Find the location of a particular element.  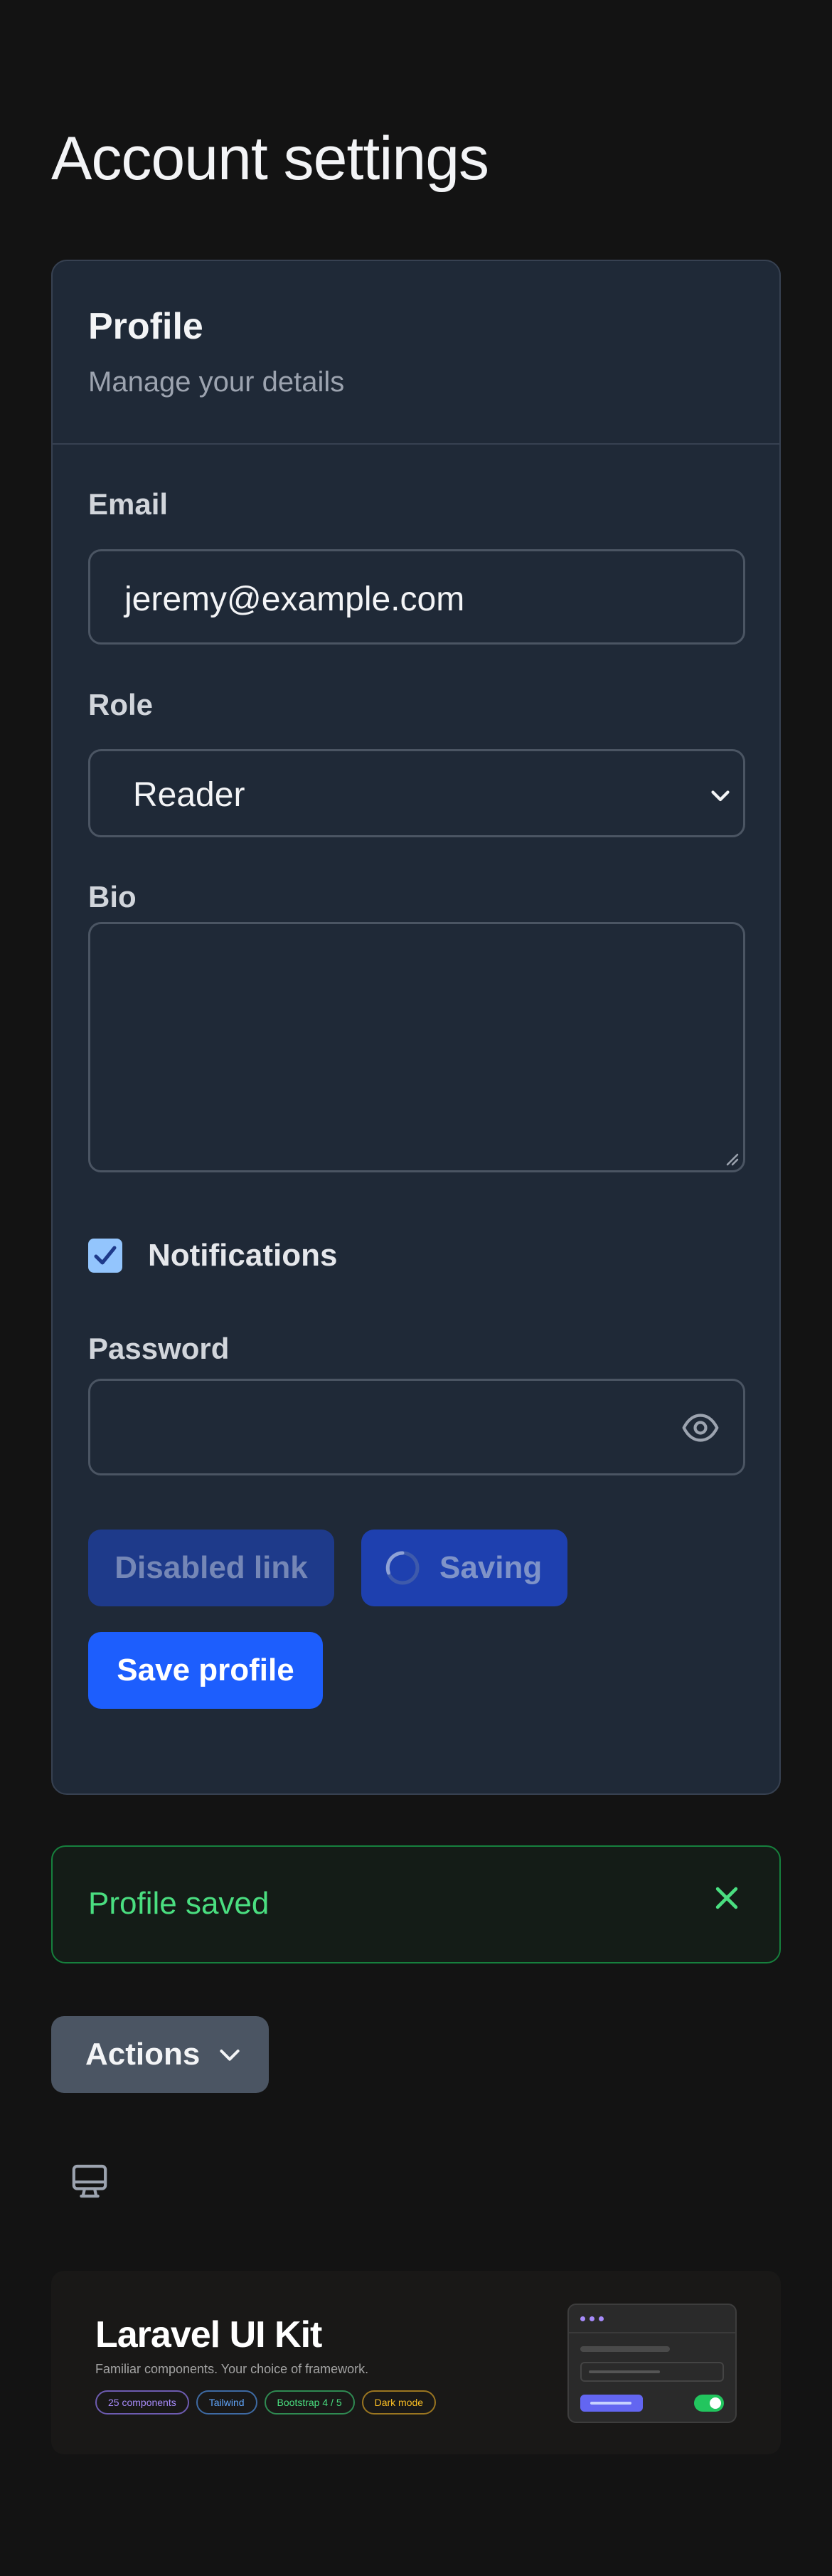

email-label: Email is located at coordinates (128, 504).